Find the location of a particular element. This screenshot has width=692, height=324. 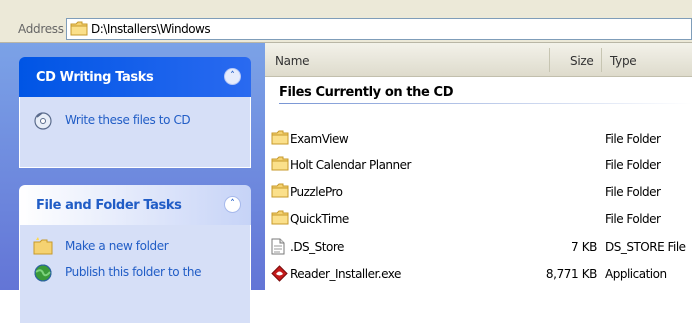

column-headers: Name Size Type is located at coordinates (478, 60).